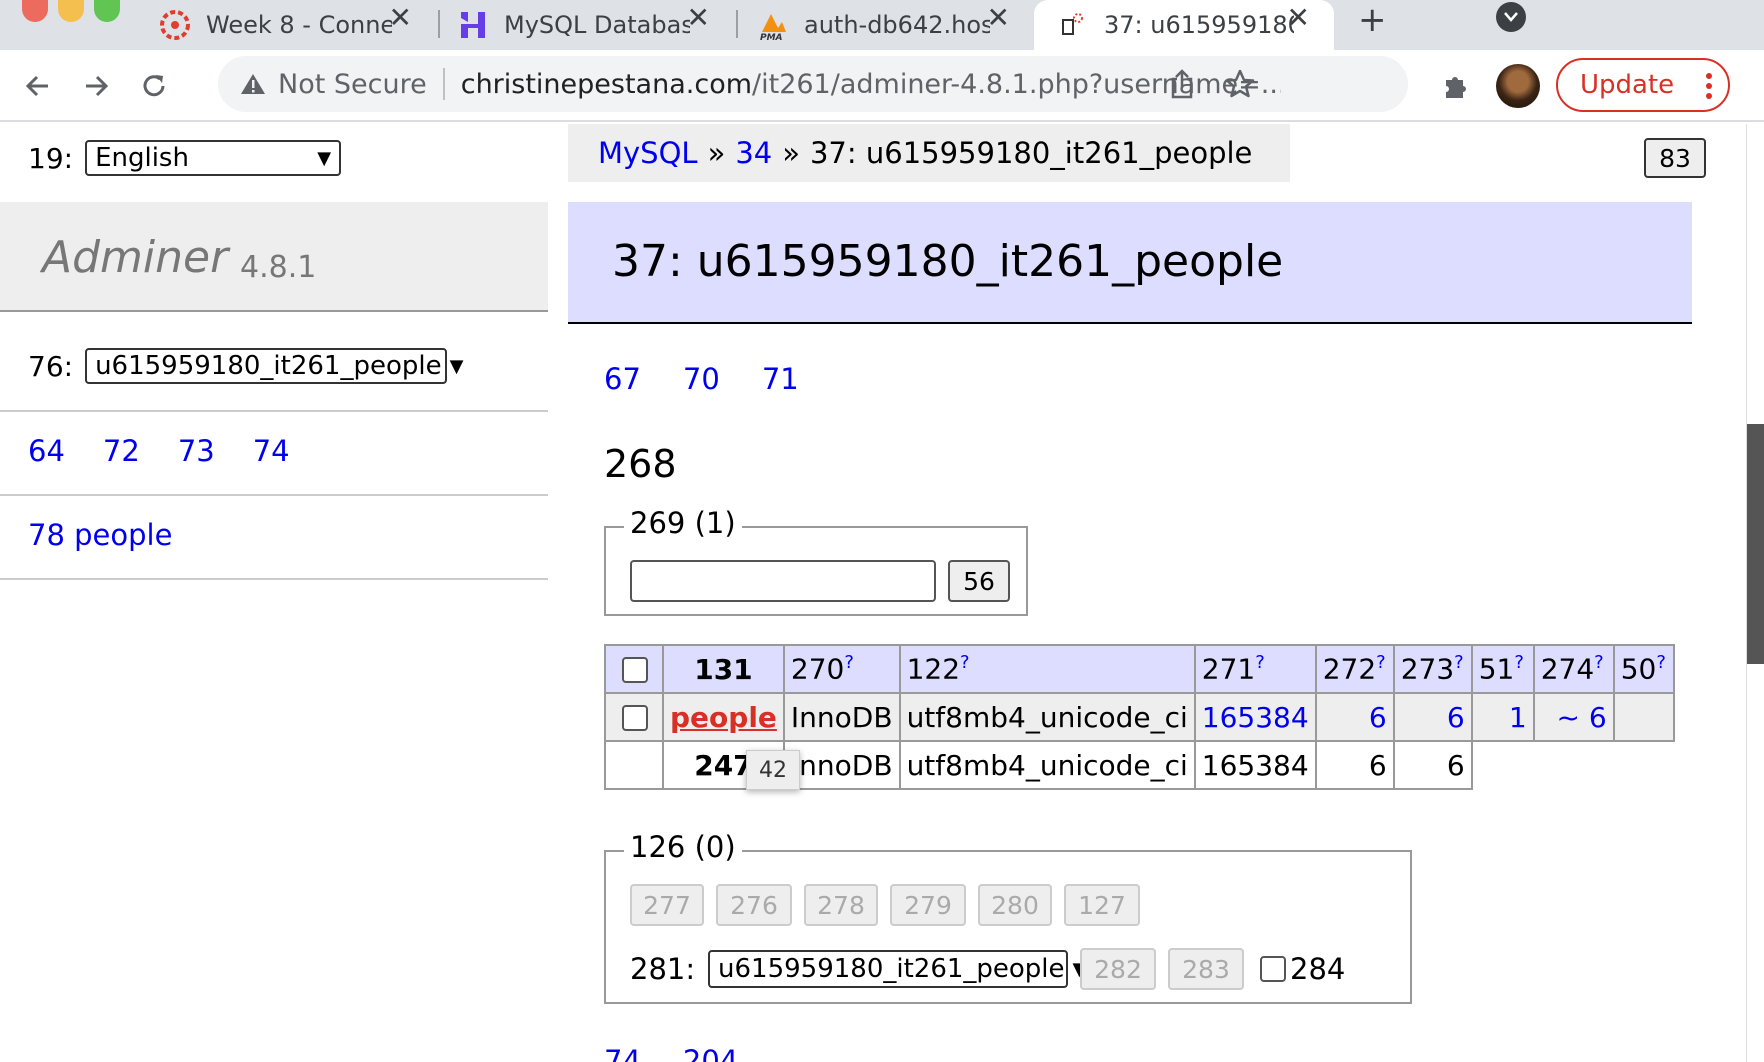  I want to click on sidebar-link-sql: 64, so click(46, 451).